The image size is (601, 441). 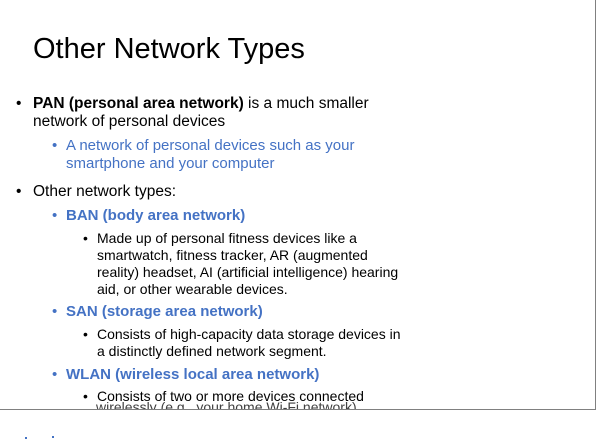 I want to click on san-heading-bullet: • SAN (storage area network), so click(x=259, y=312).